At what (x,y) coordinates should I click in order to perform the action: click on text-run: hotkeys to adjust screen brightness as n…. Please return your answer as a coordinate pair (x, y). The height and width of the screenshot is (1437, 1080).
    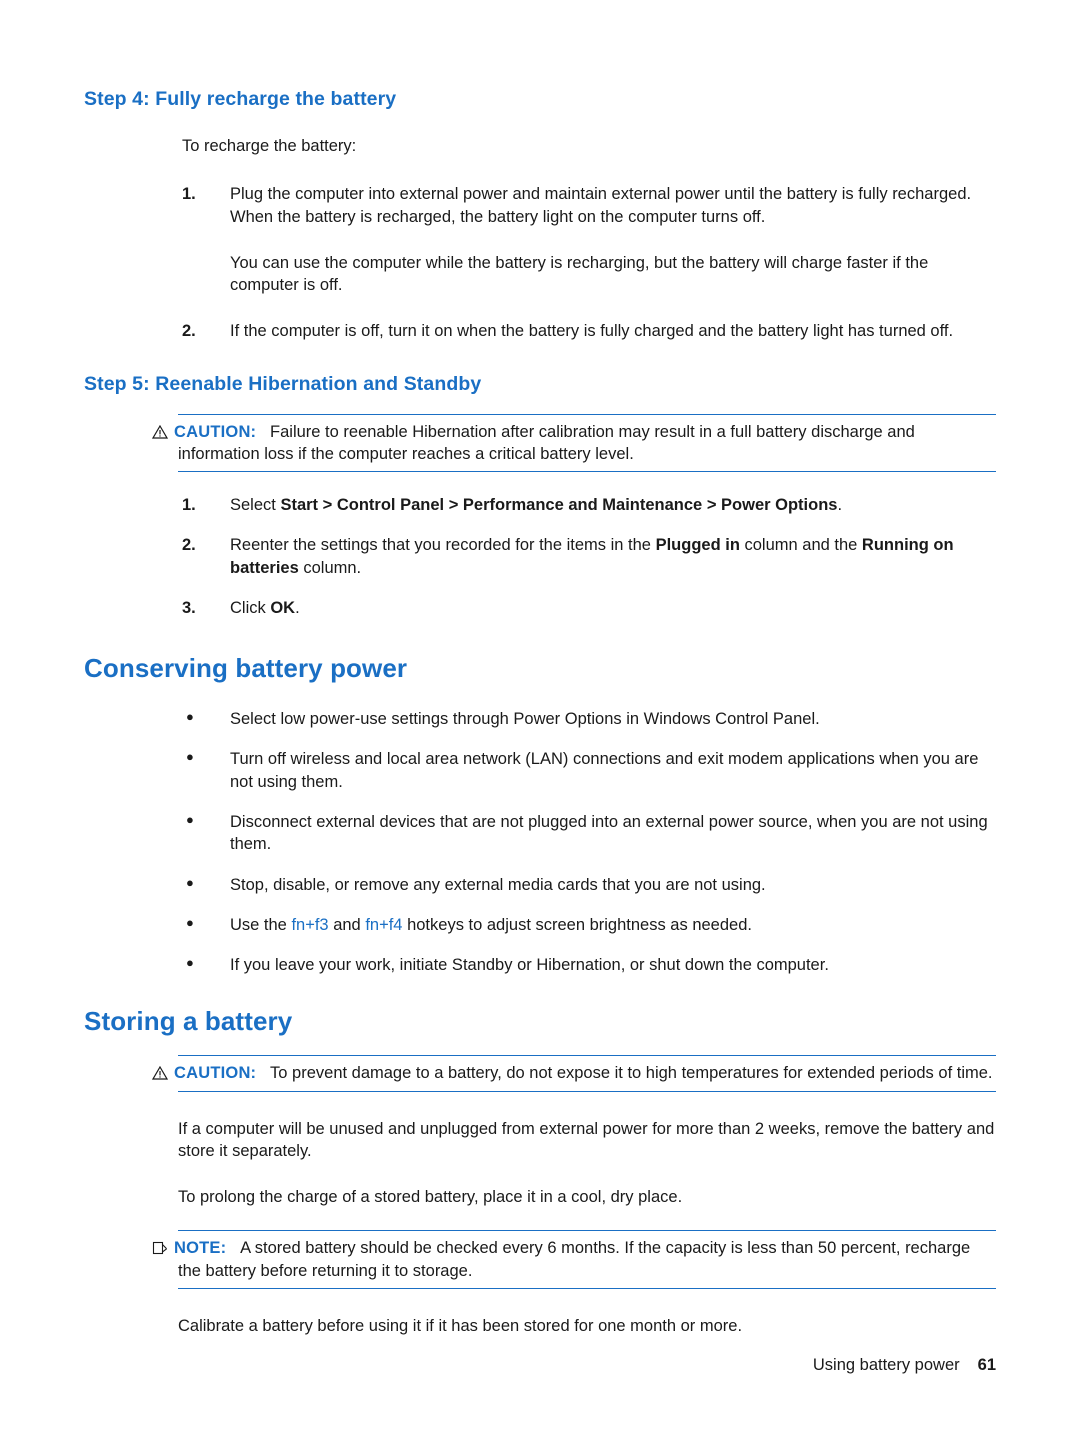
    Looking at the image, I should click on (577, 924).